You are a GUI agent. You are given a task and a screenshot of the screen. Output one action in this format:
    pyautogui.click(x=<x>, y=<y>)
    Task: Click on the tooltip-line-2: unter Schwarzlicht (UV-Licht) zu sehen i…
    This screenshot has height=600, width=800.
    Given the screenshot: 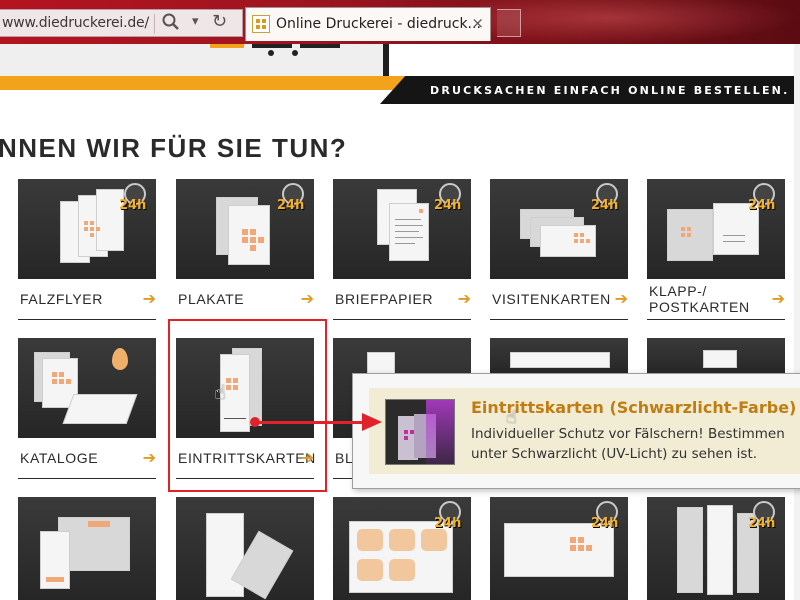 What is the action you would take?
    pyautogui.click(x=614, y=454)
    